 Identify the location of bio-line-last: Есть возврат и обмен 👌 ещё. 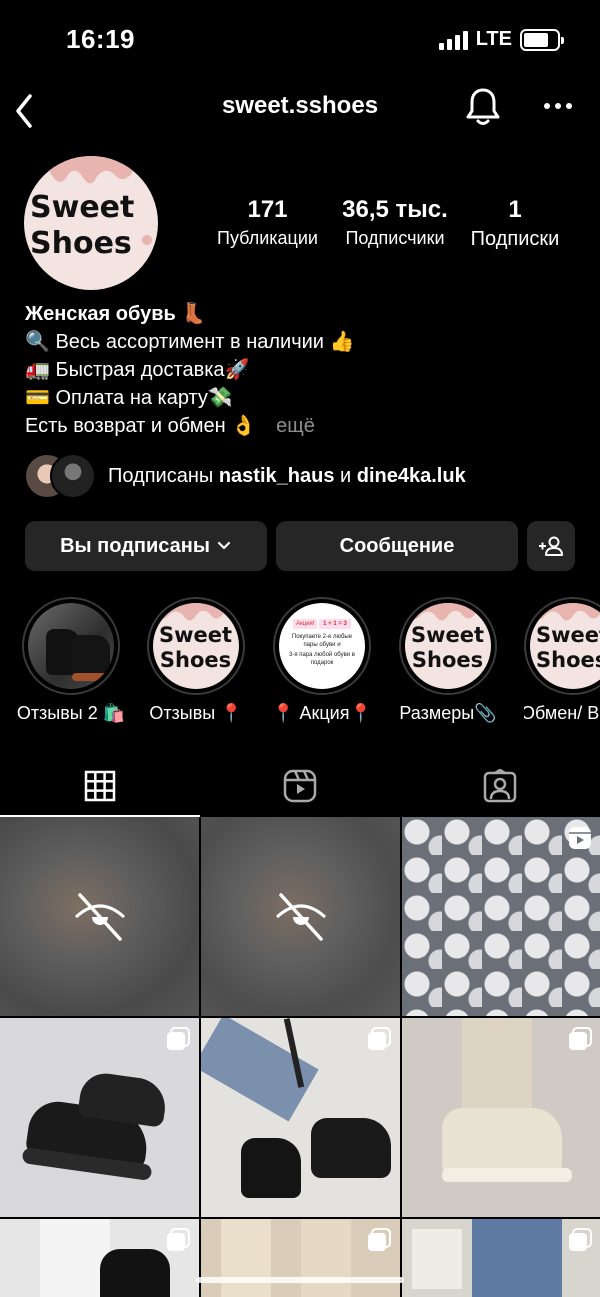
(170, 426).